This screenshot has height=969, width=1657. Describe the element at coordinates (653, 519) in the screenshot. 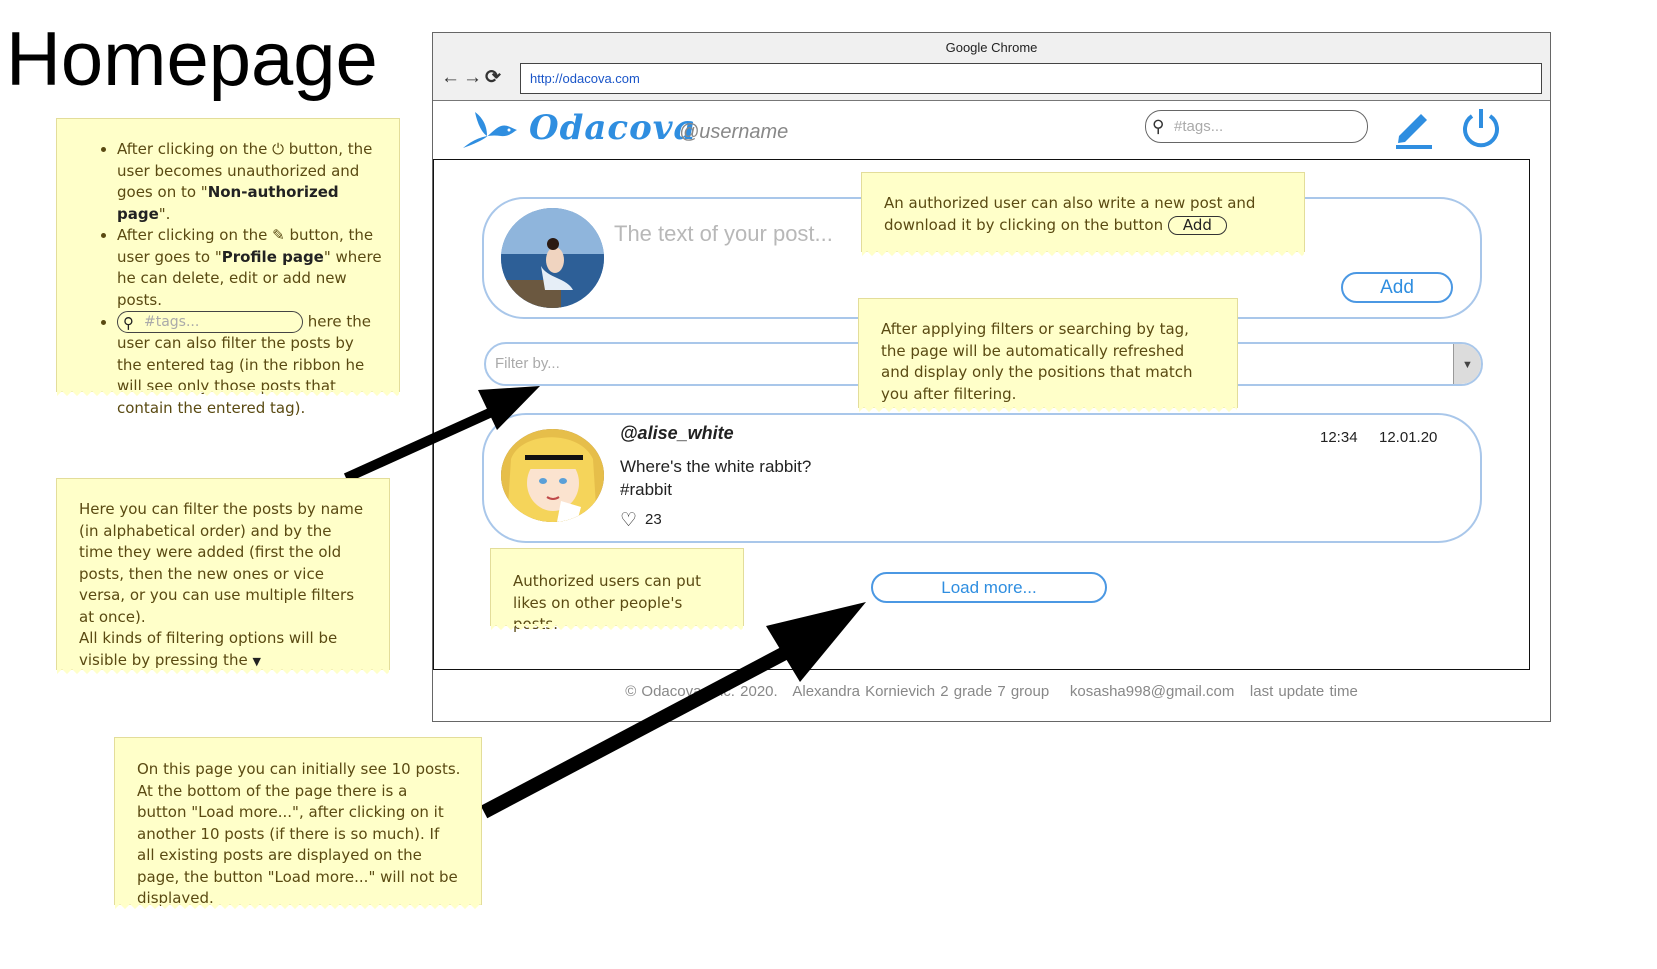

I see `like-count: 23` at that location.